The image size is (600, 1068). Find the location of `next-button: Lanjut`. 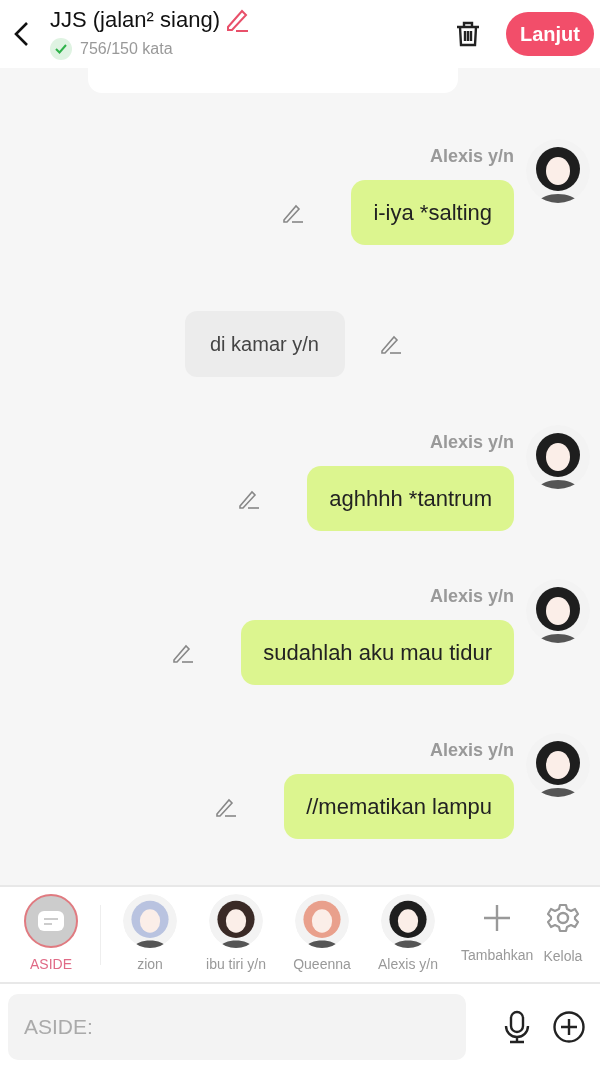

next-button: Lanjut is located at coordinates (550, 34).